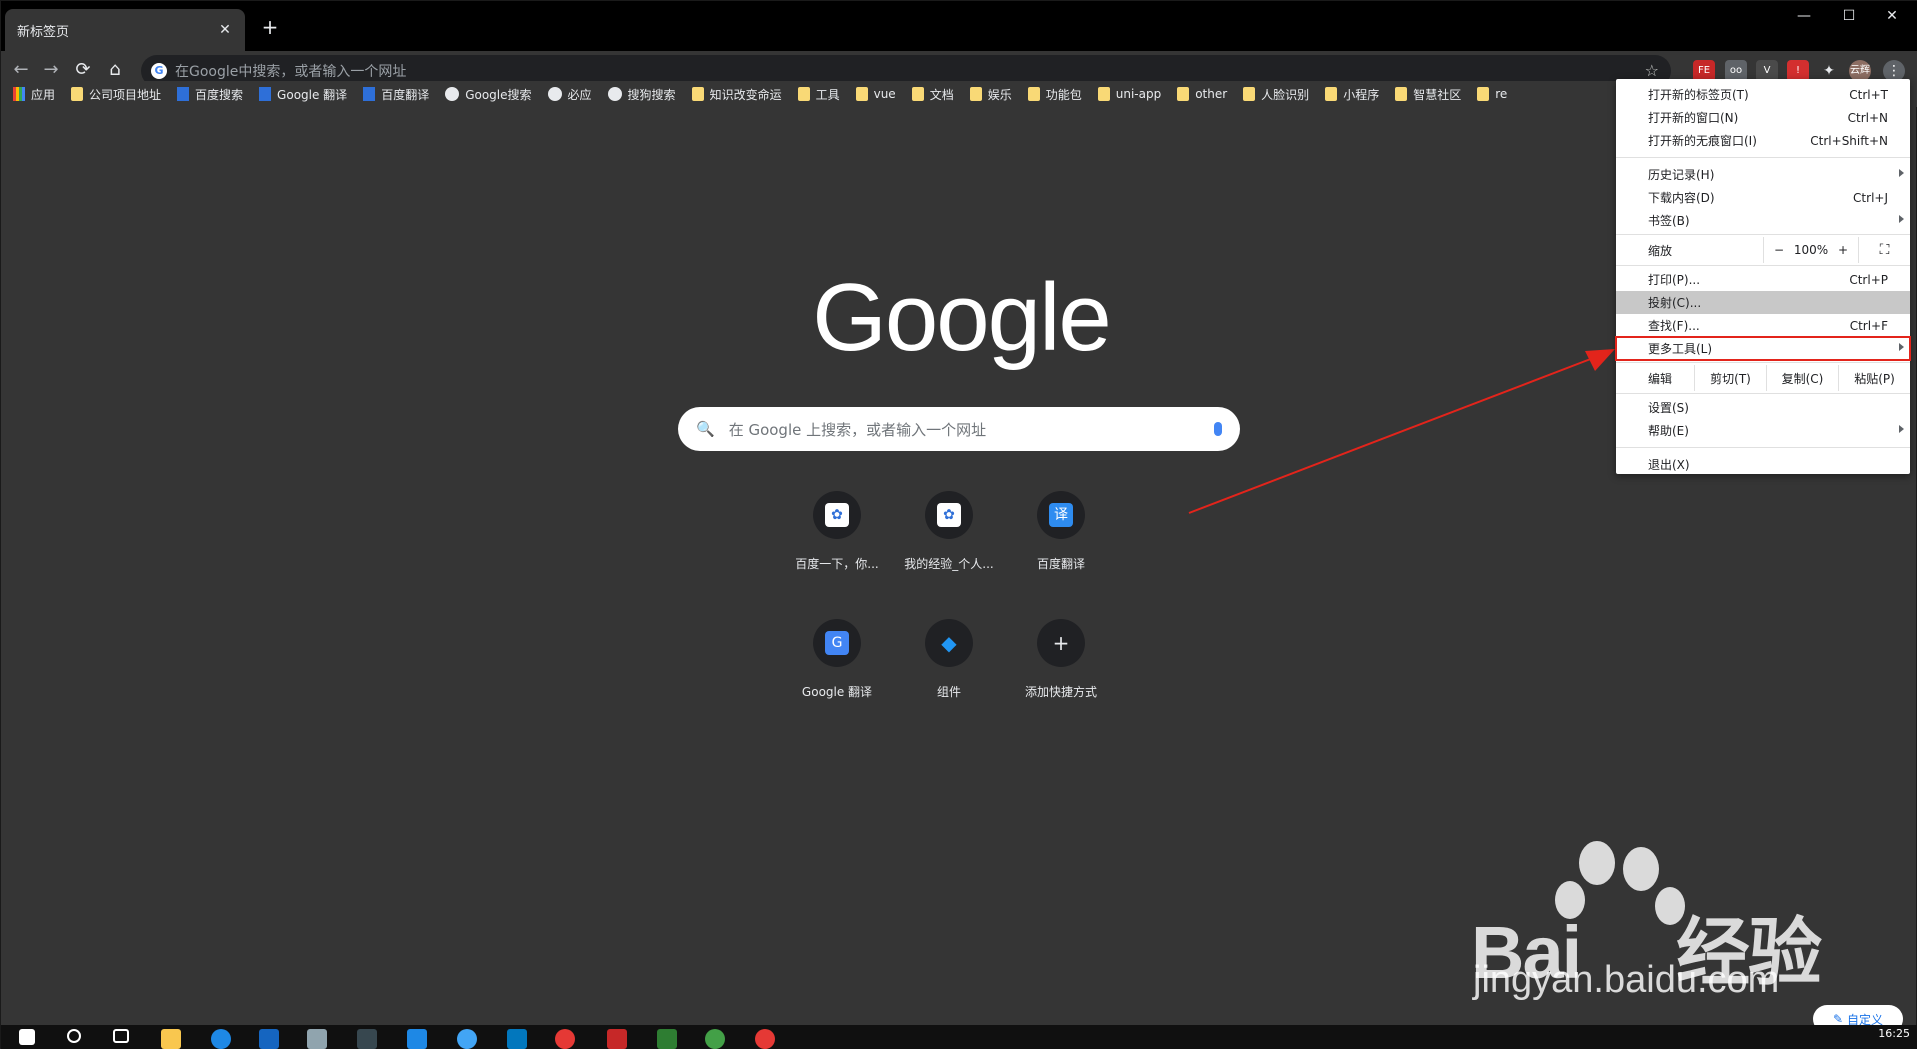 The image size is (1917, 1049). I want to click on forward-icon: →, so click(51, 71).